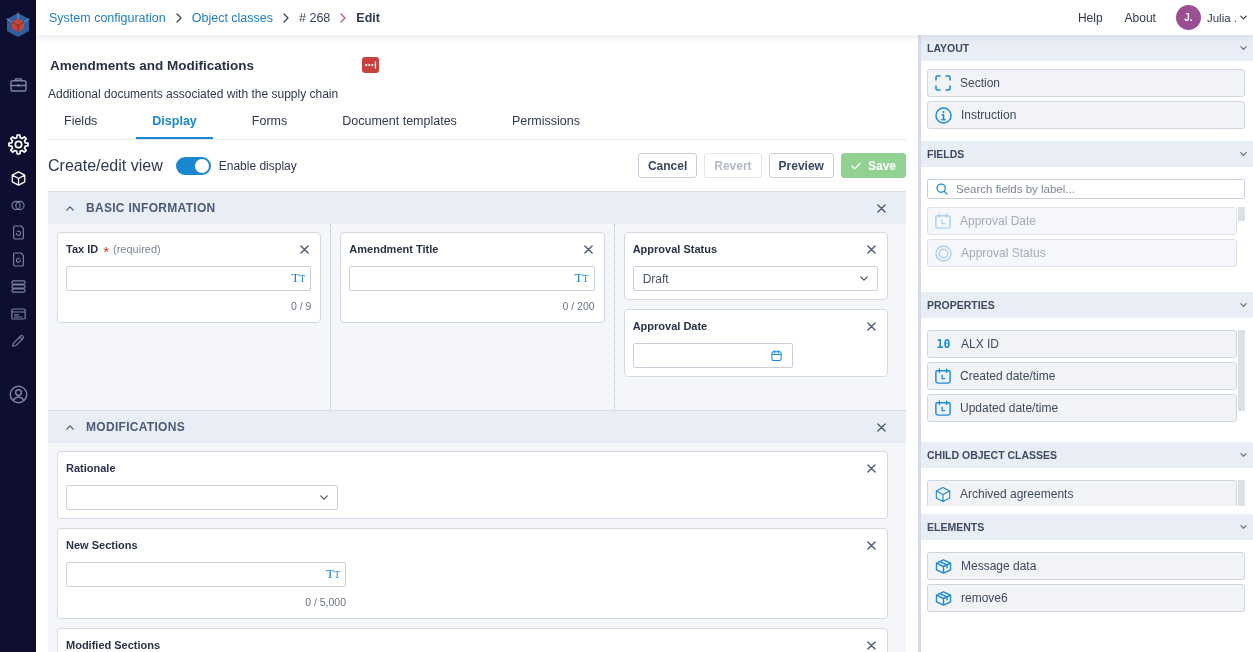 The height and width of the screenshot is (652, 1253). Describe the element at coordinates (943, 115) in the screenshot. I see `info-icon` at that location.